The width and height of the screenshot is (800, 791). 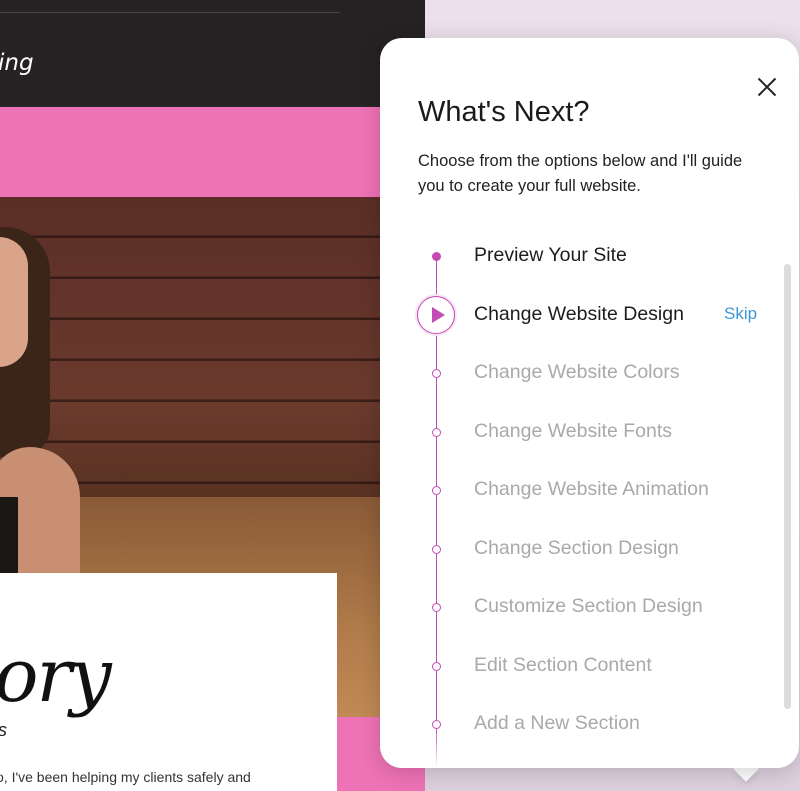 What do you see at coordinates (579, 314) in the screenshot?
I see `step-label: Change Website Design` at bounding box center [579, 314].